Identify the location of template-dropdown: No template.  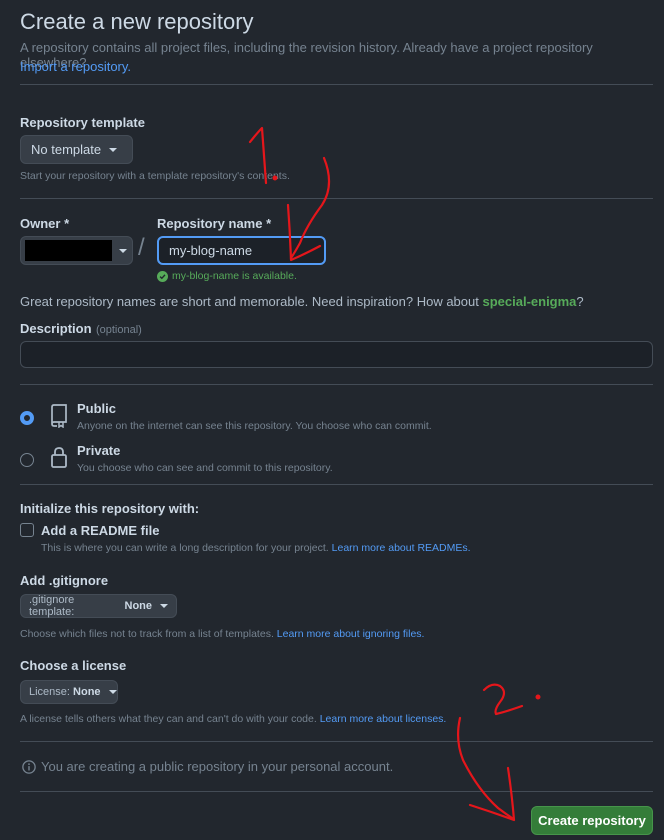
(76, 149).